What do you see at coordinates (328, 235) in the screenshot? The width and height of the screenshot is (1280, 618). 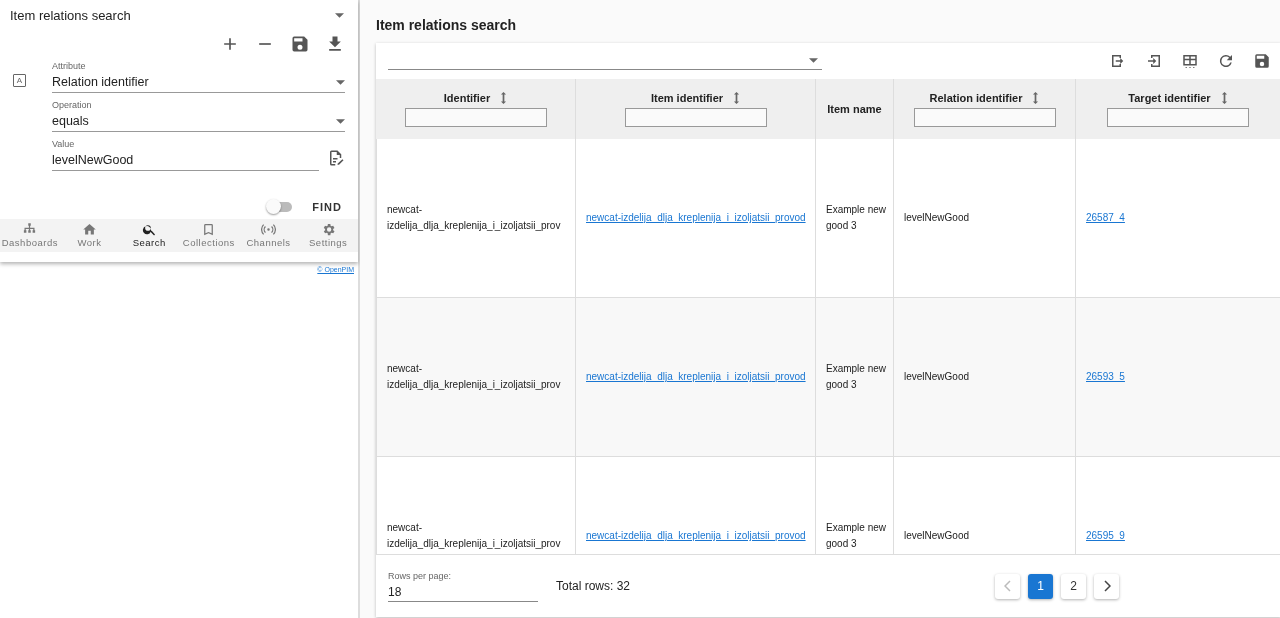 I see `nav-item: Settings` at bounding box center [328, 235].